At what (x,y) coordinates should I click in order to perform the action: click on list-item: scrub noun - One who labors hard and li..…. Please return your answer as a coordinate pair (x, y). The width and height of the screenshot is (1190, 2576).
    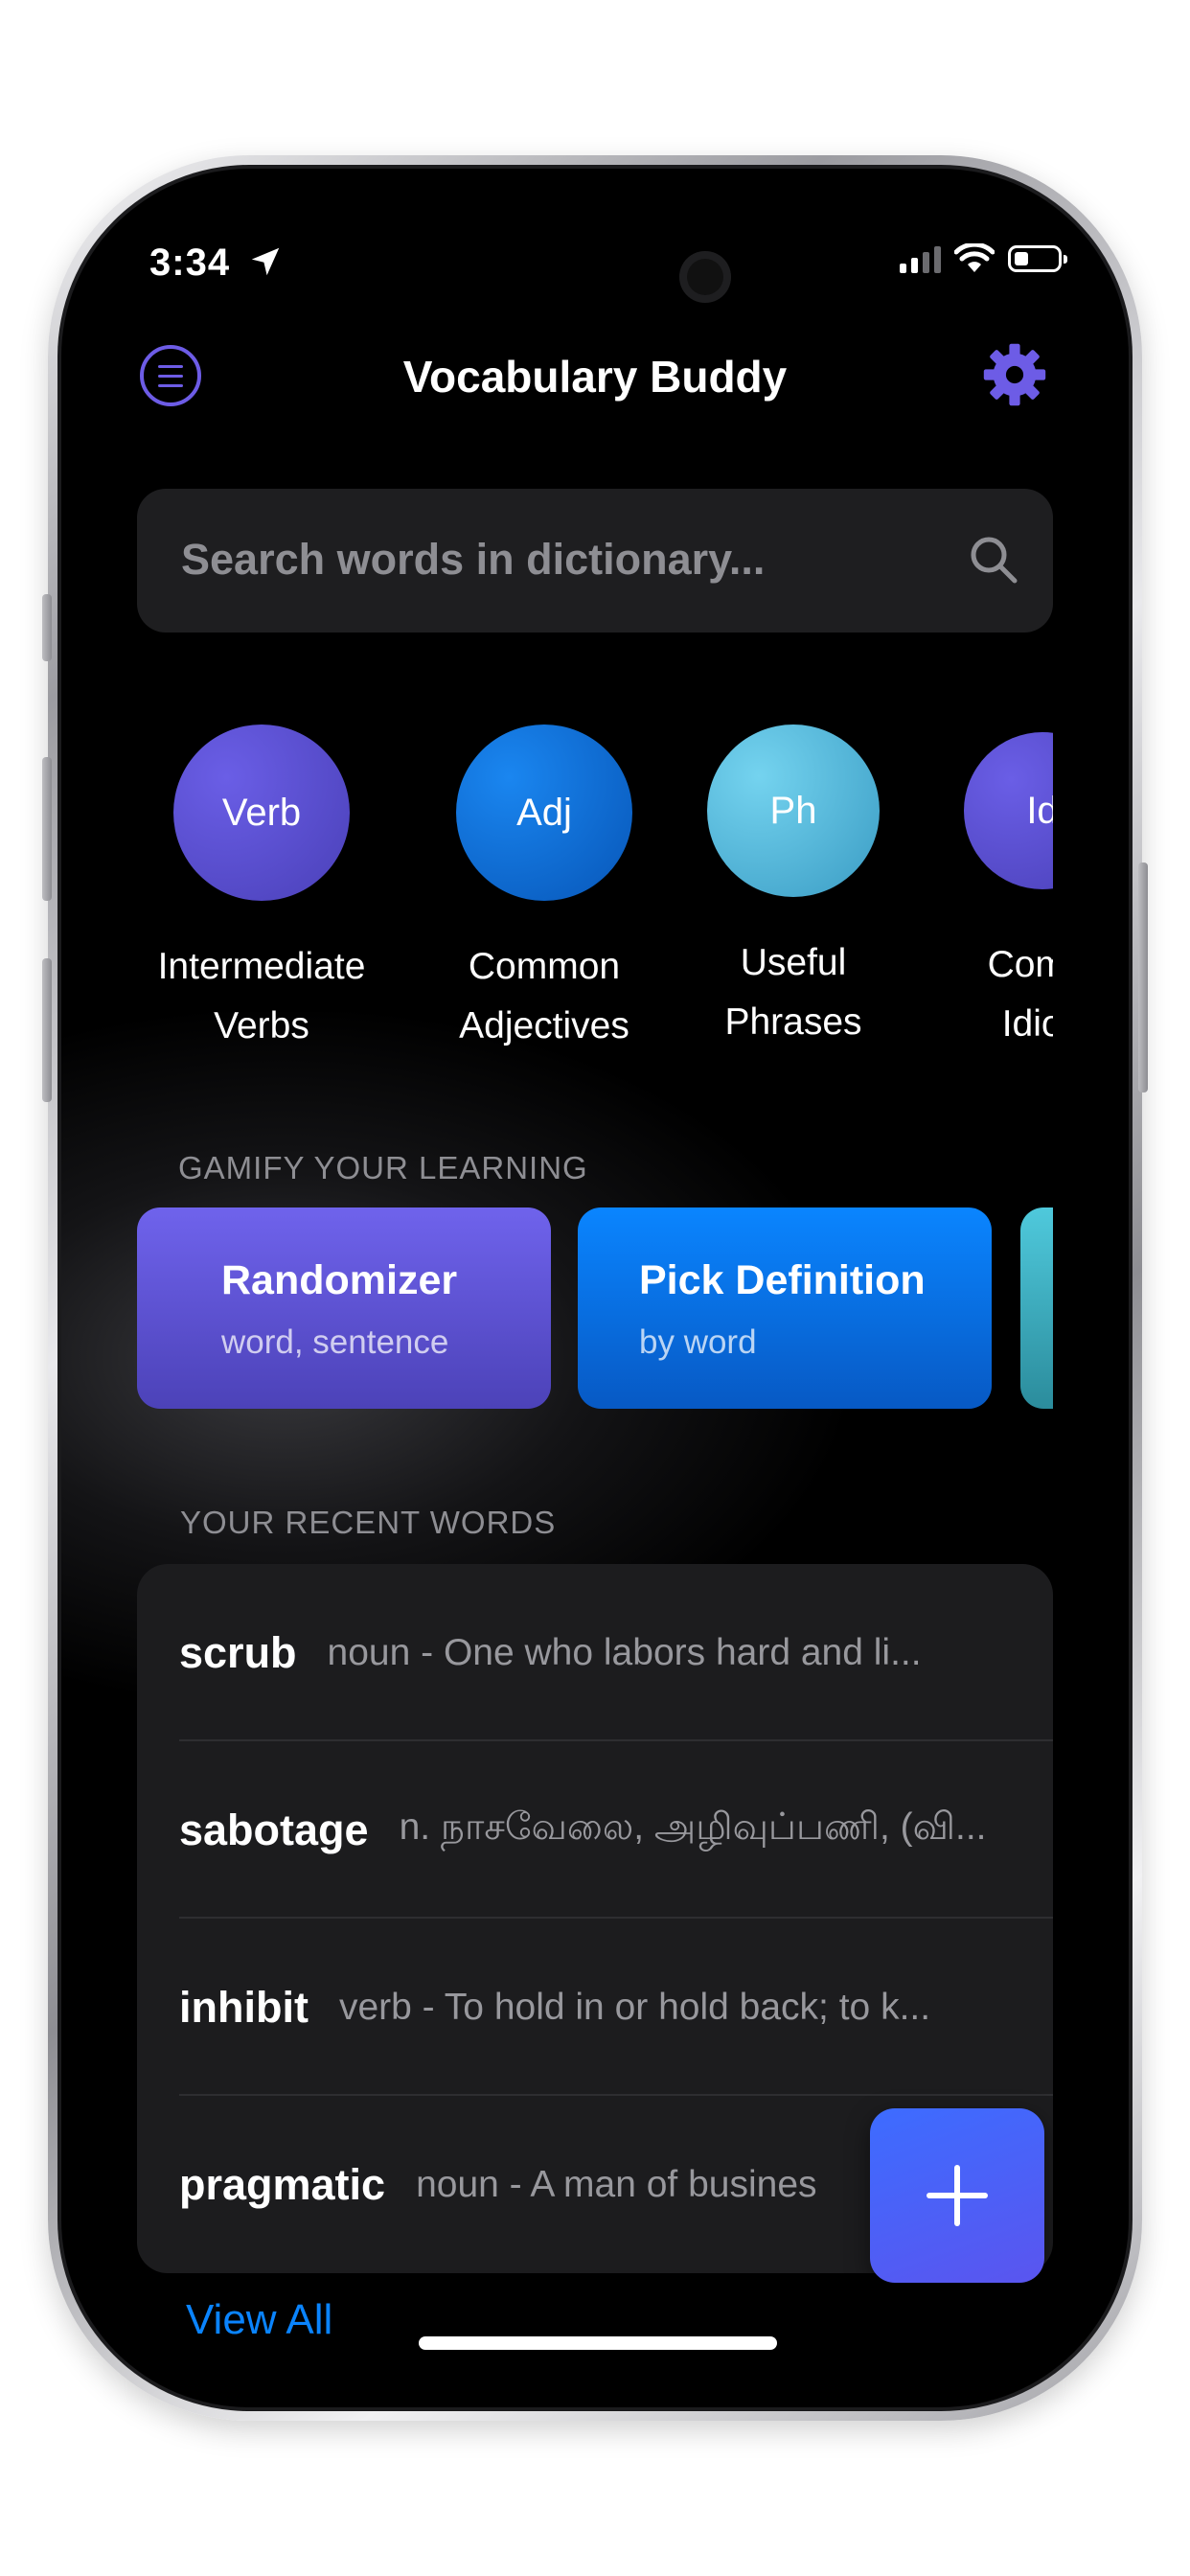
    Looking at the image, I should click on (595, 1652).